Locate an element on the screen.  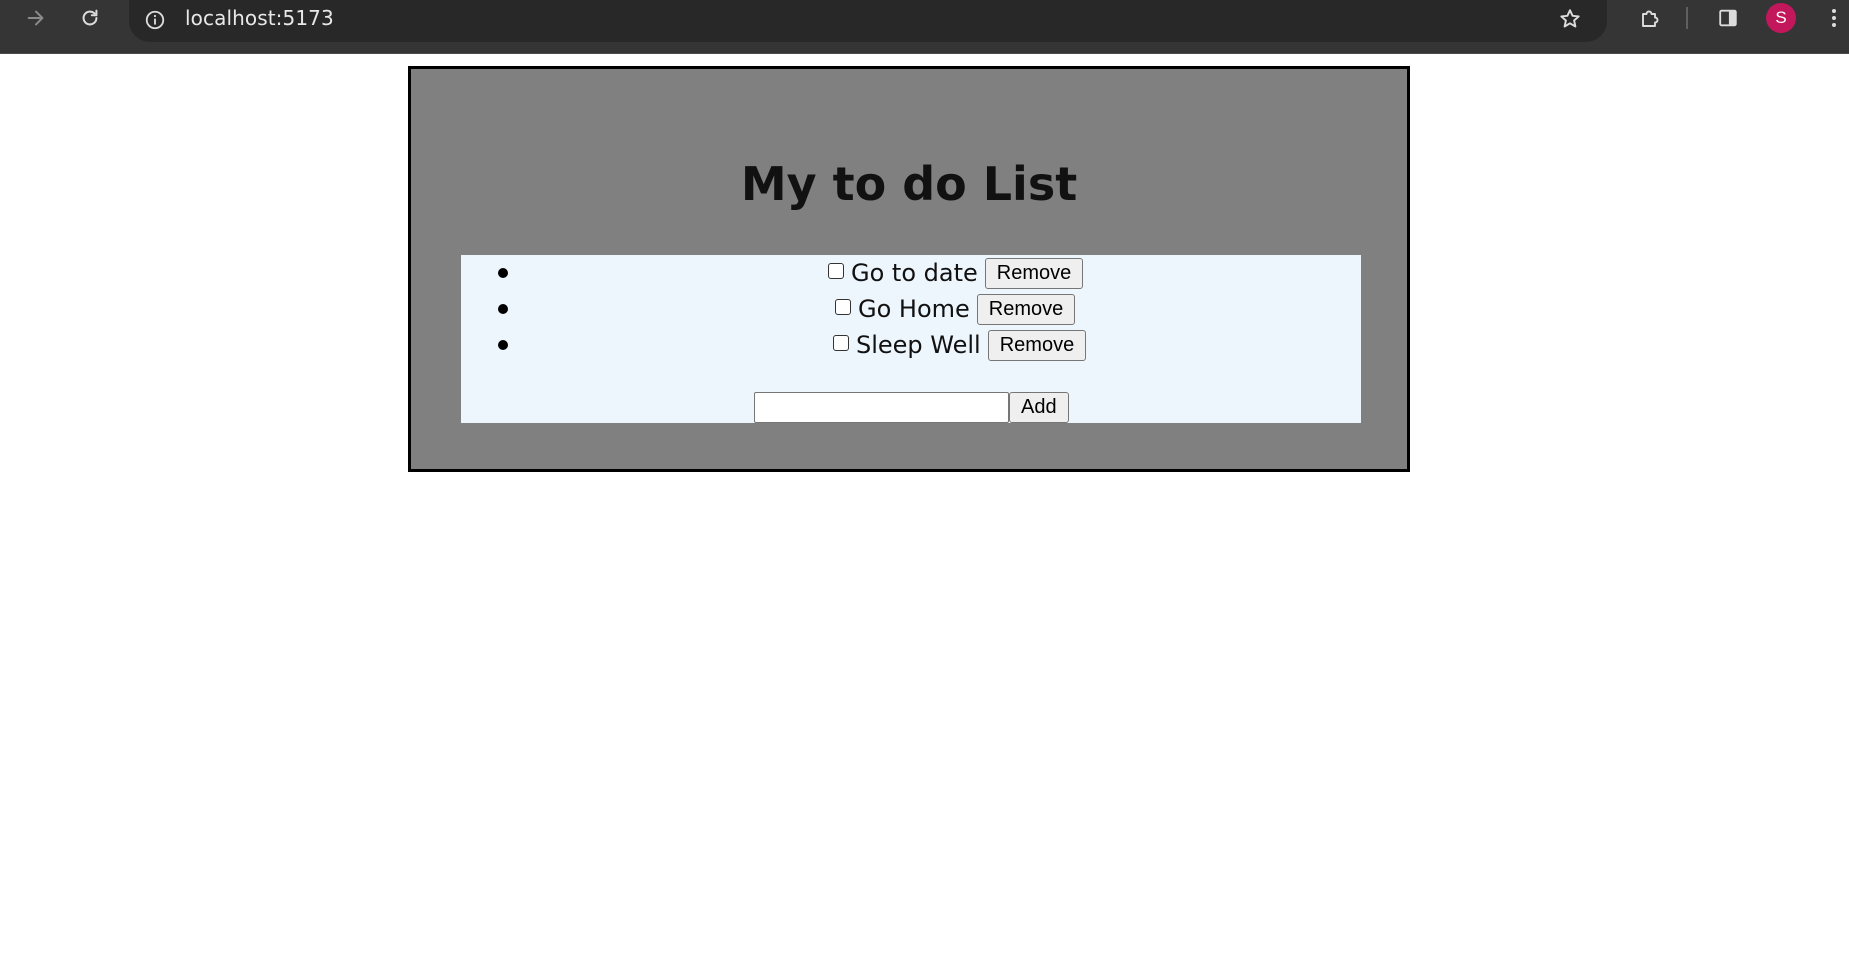
todo-item: Go Home Remove is located at coordinates (911, 309).